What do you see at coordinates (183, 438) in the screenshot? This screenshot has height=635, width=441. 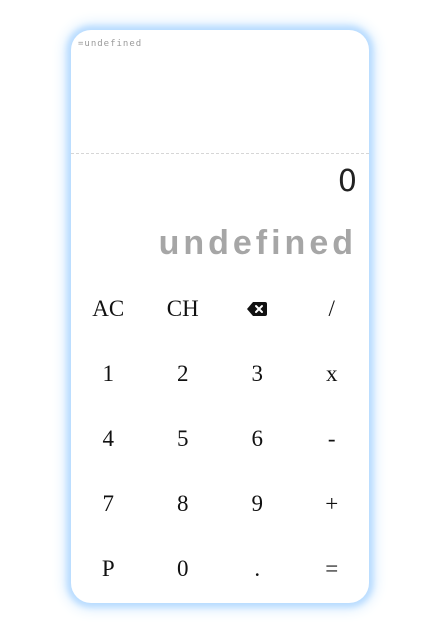 I see `digit-5-button: 5` at bounding box center [183, 438].